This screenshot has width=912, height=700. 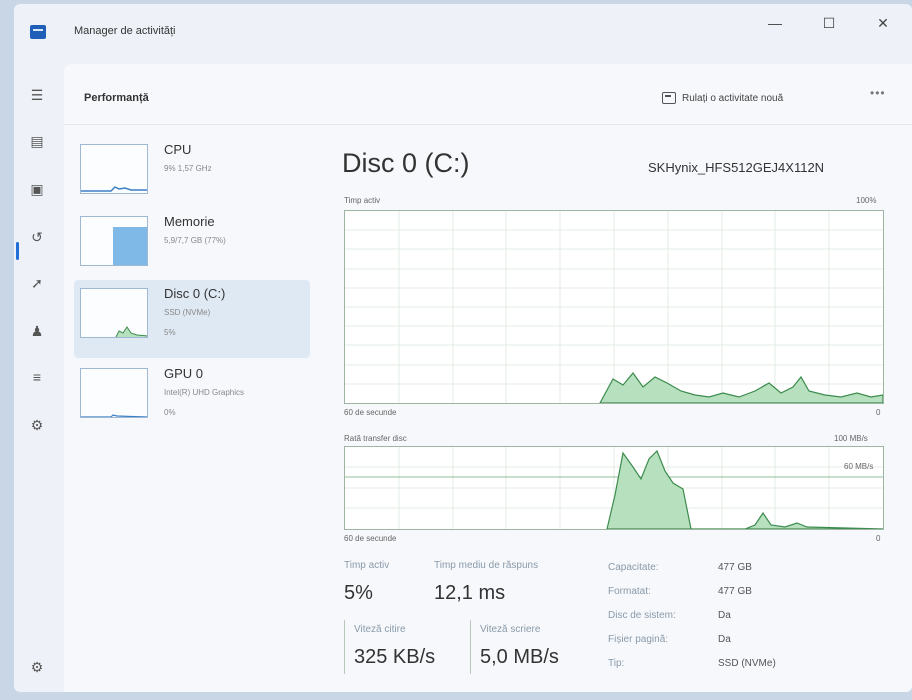 I want to click on disk-model: SKHynix_HFS512GEJ4X112N, so click(x=736, y=167).